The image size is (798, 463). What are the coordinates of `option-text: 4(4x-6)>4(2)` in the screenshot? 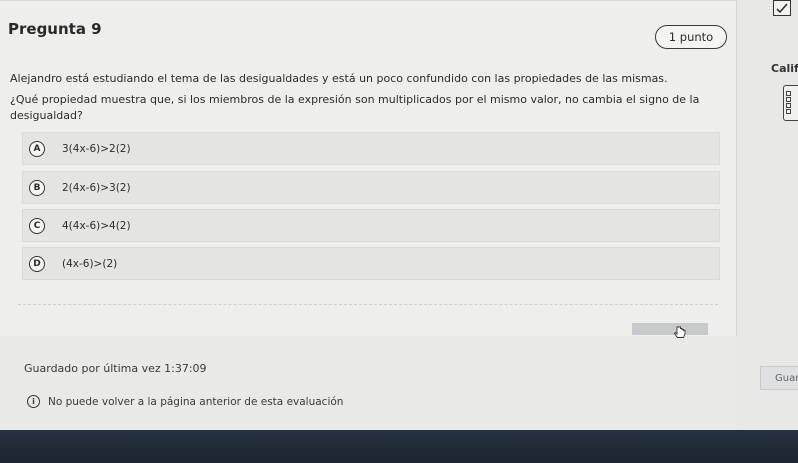 It's located at (96, 225).